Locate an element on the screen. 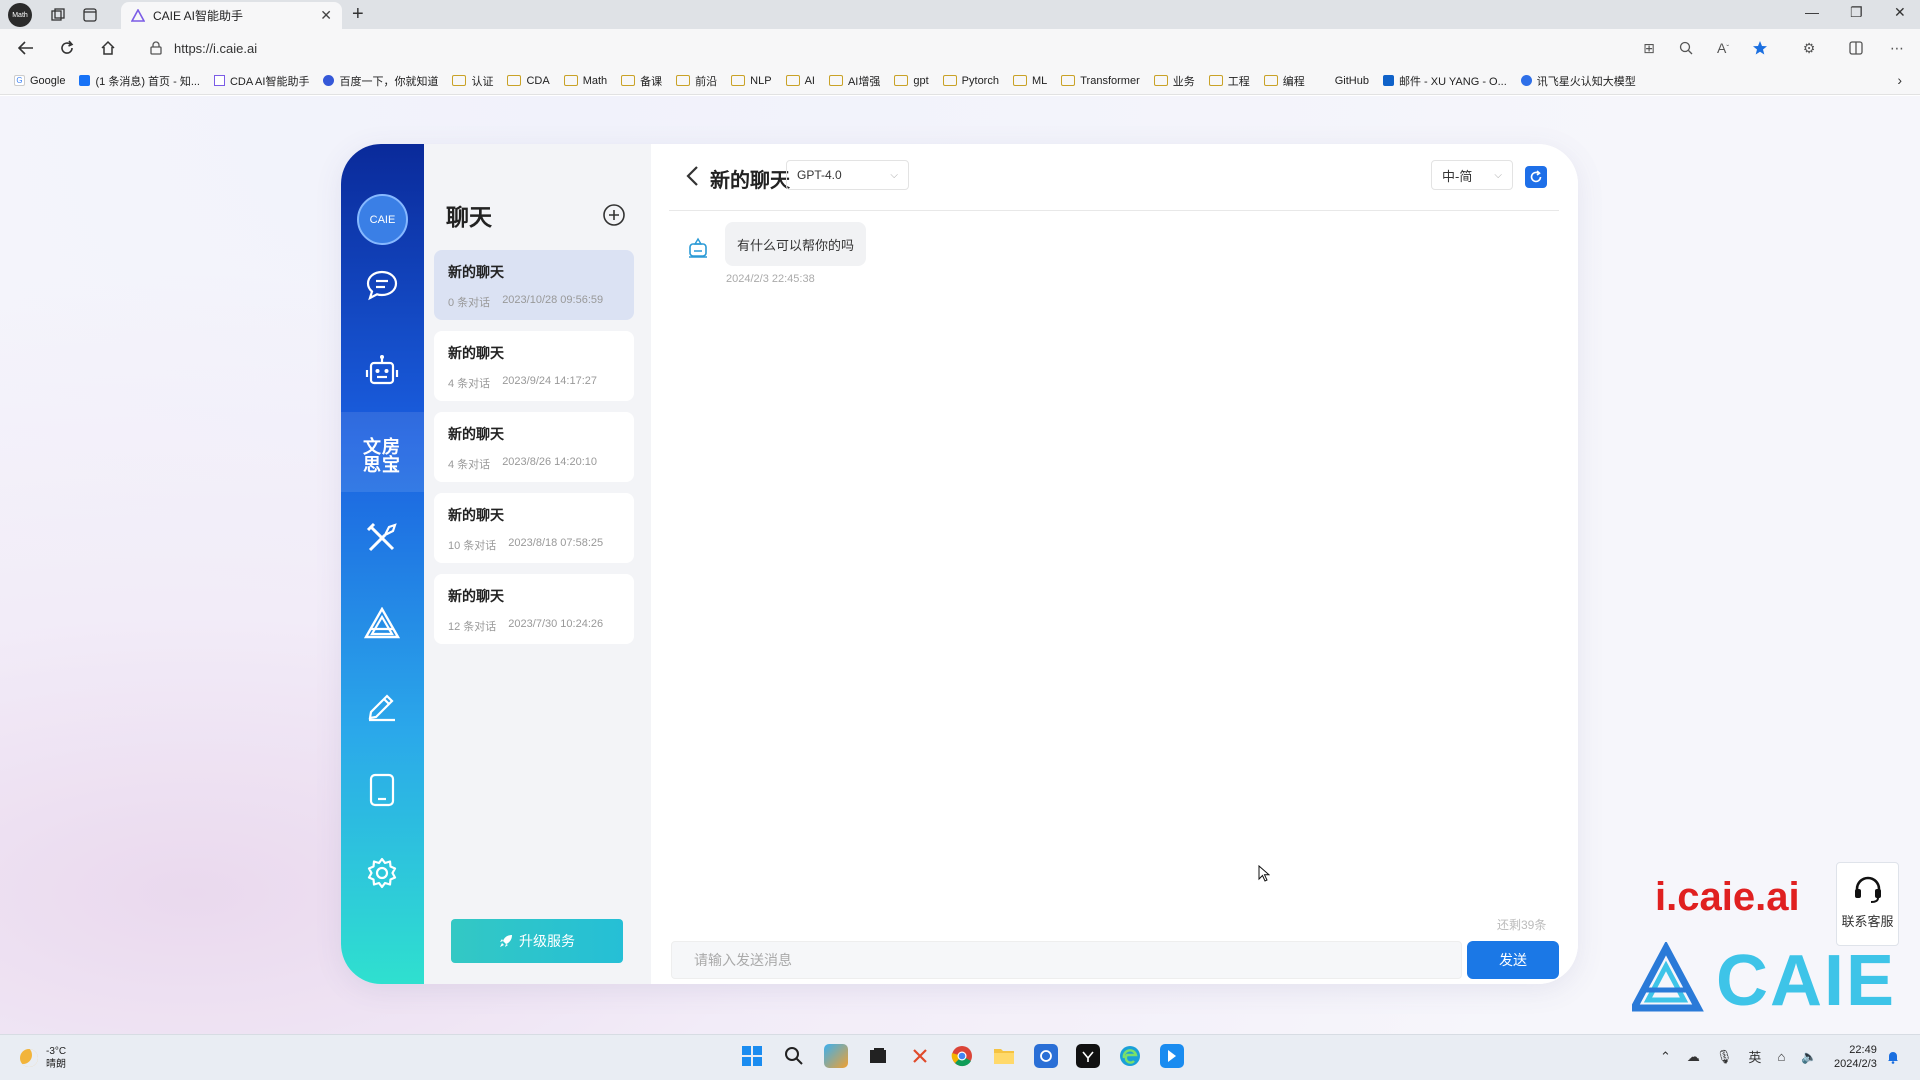 The height and width of the screenshot is (1080, 1920). extensions-icon: ⚙ is located at coordinates (1809, 48).